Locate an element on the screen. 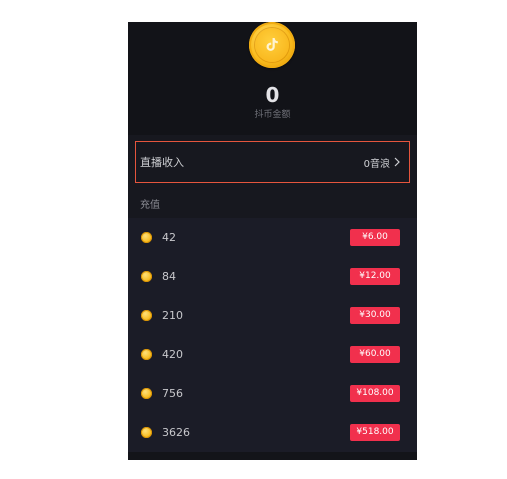 The width and height of the screenshot is (507, 479). coin-amount: 210 is located at coordinates (172, 315).